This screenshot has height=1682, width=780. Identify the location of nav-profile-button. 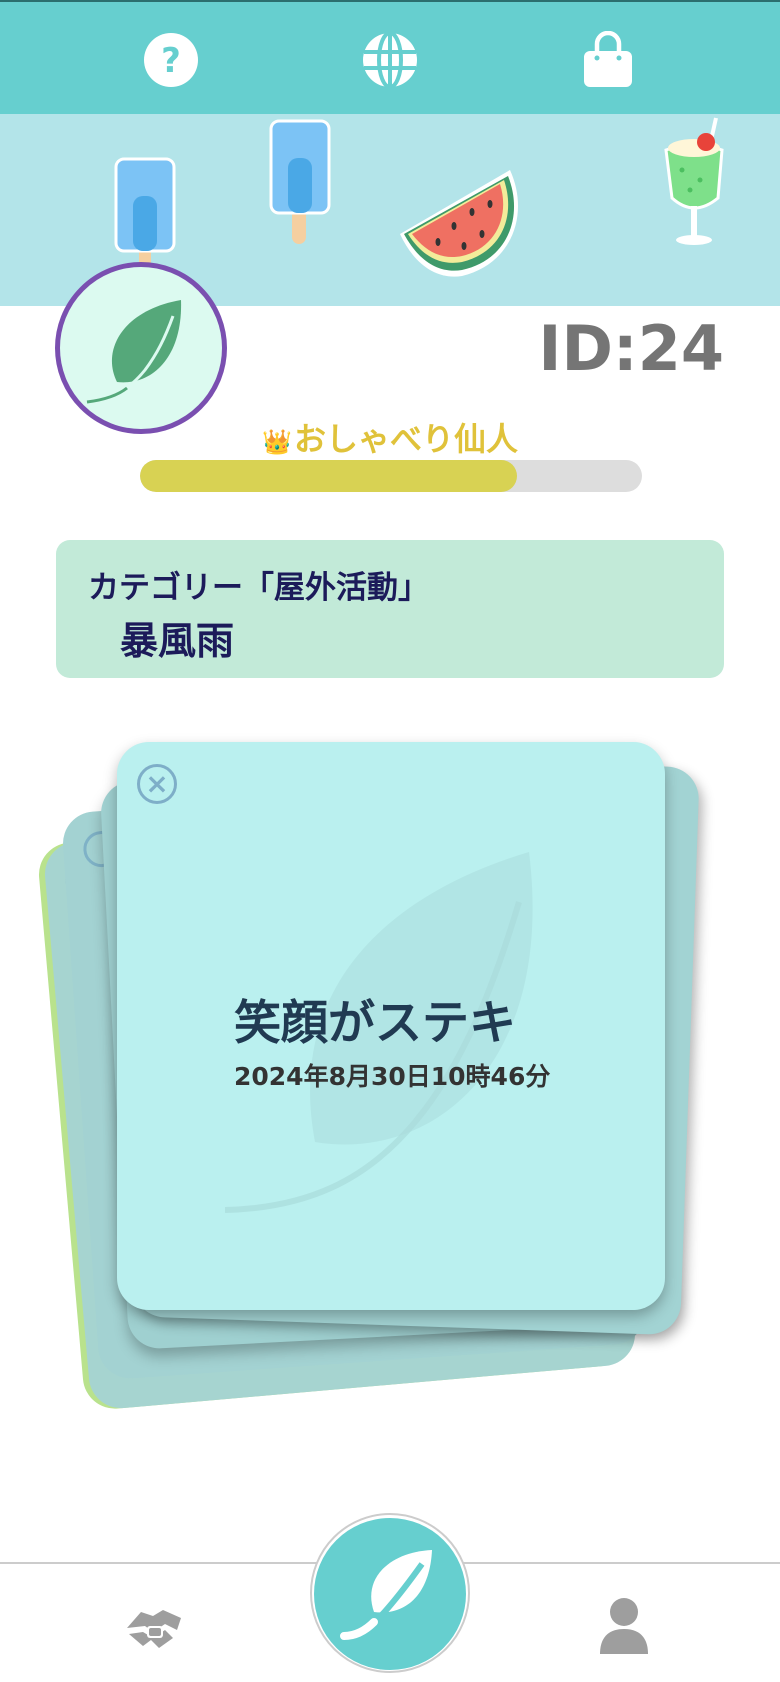
(624, 1625).